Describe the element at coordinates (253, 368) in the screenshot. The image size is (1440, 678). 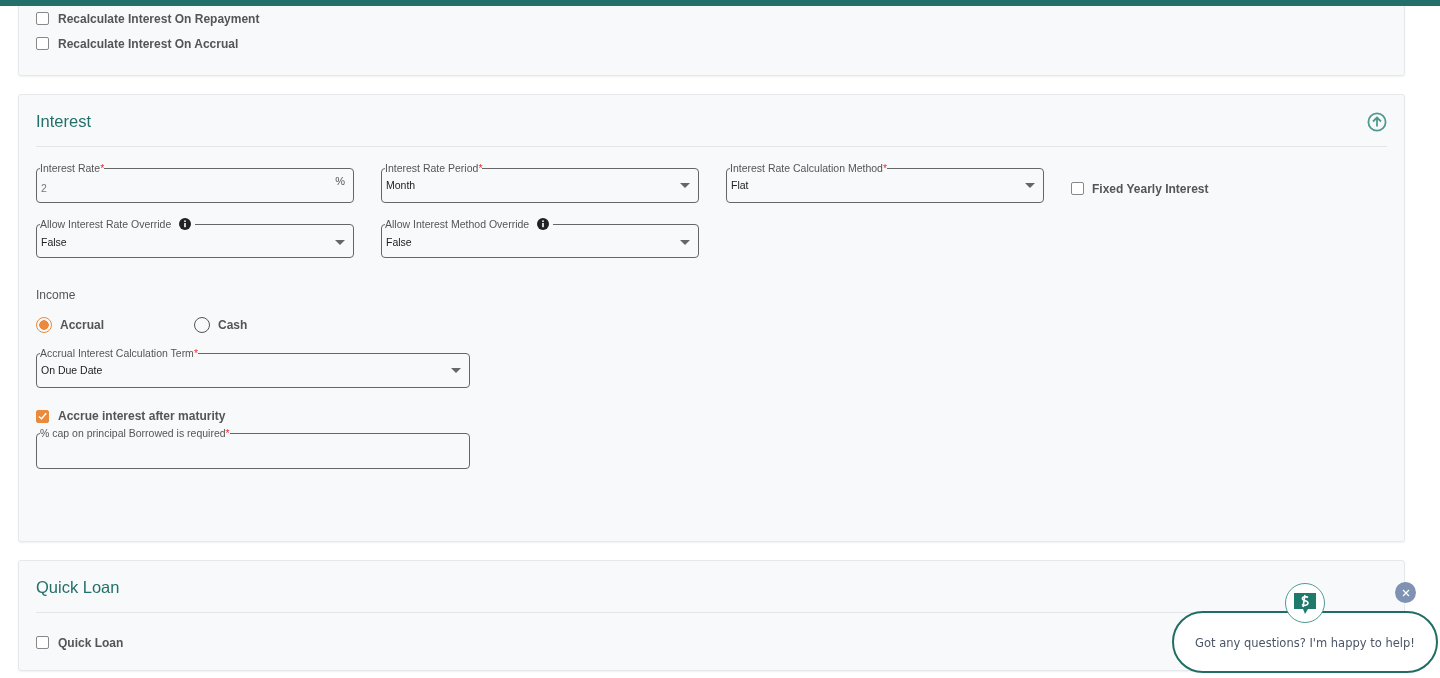
I see `dropdown: Accrual Interest Calculation Term* On Due Date` at that location.